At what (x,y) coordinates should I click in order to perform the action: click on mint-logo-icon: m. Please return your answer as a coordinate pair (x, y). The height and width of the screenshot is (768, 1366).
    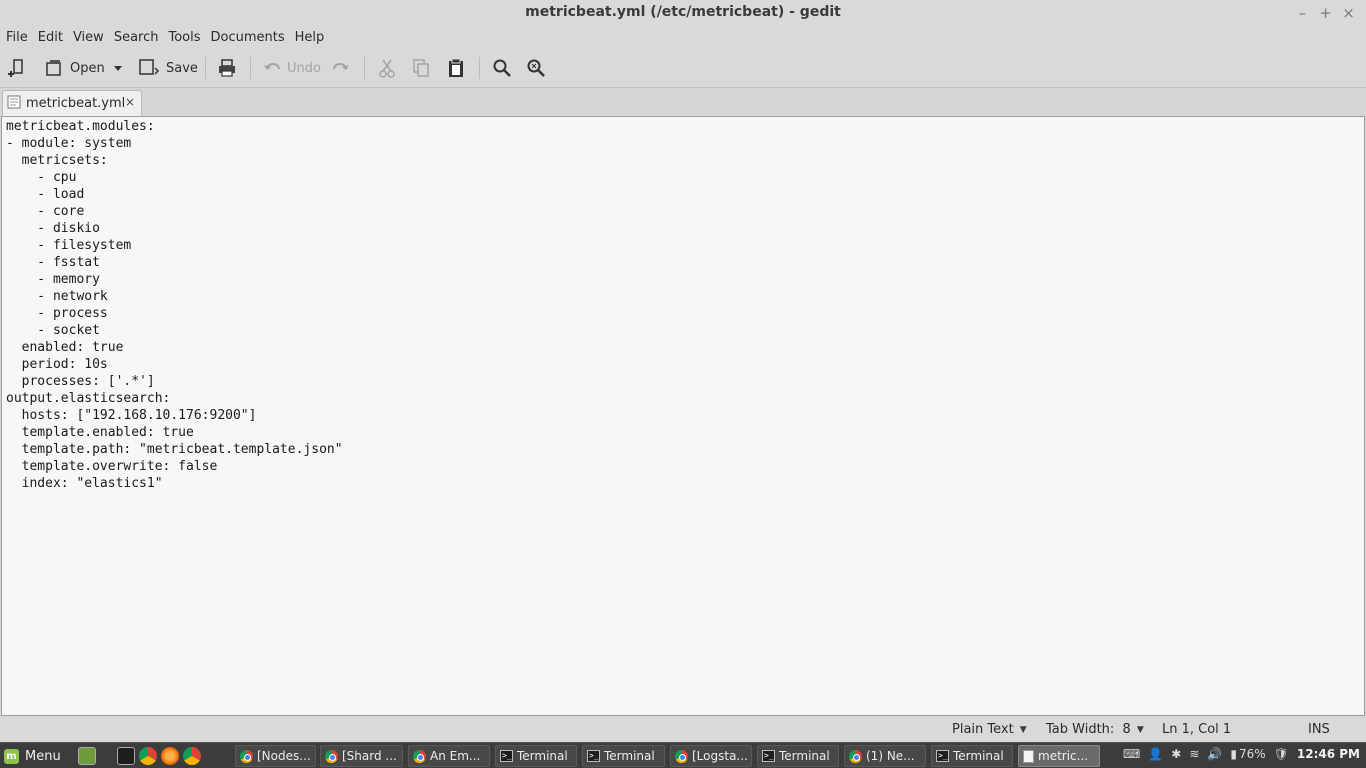
    Looking at the image, I should click on (11, 756).